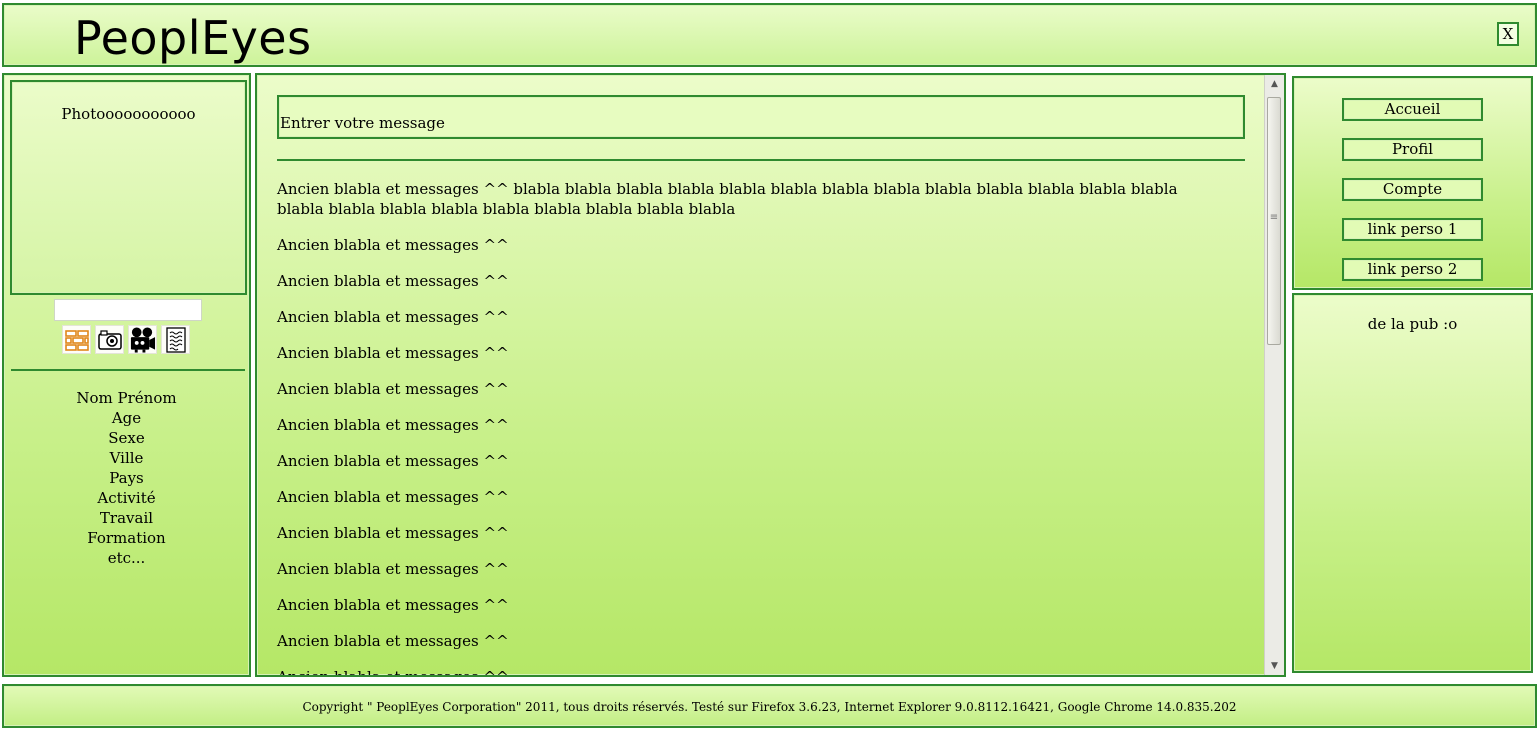  Describe the element at coordinates (128, 114) in the screenshot. I see `photo-label: Photooooooooooo` at that location.